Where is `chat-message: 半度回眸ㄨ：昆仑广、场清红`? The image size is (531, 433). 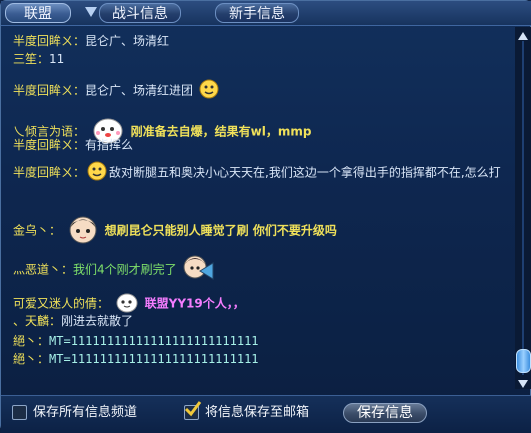
chat-message: 半度回眸ㄨ：昆仑广、场清红 is located at coordinates (91, 41).